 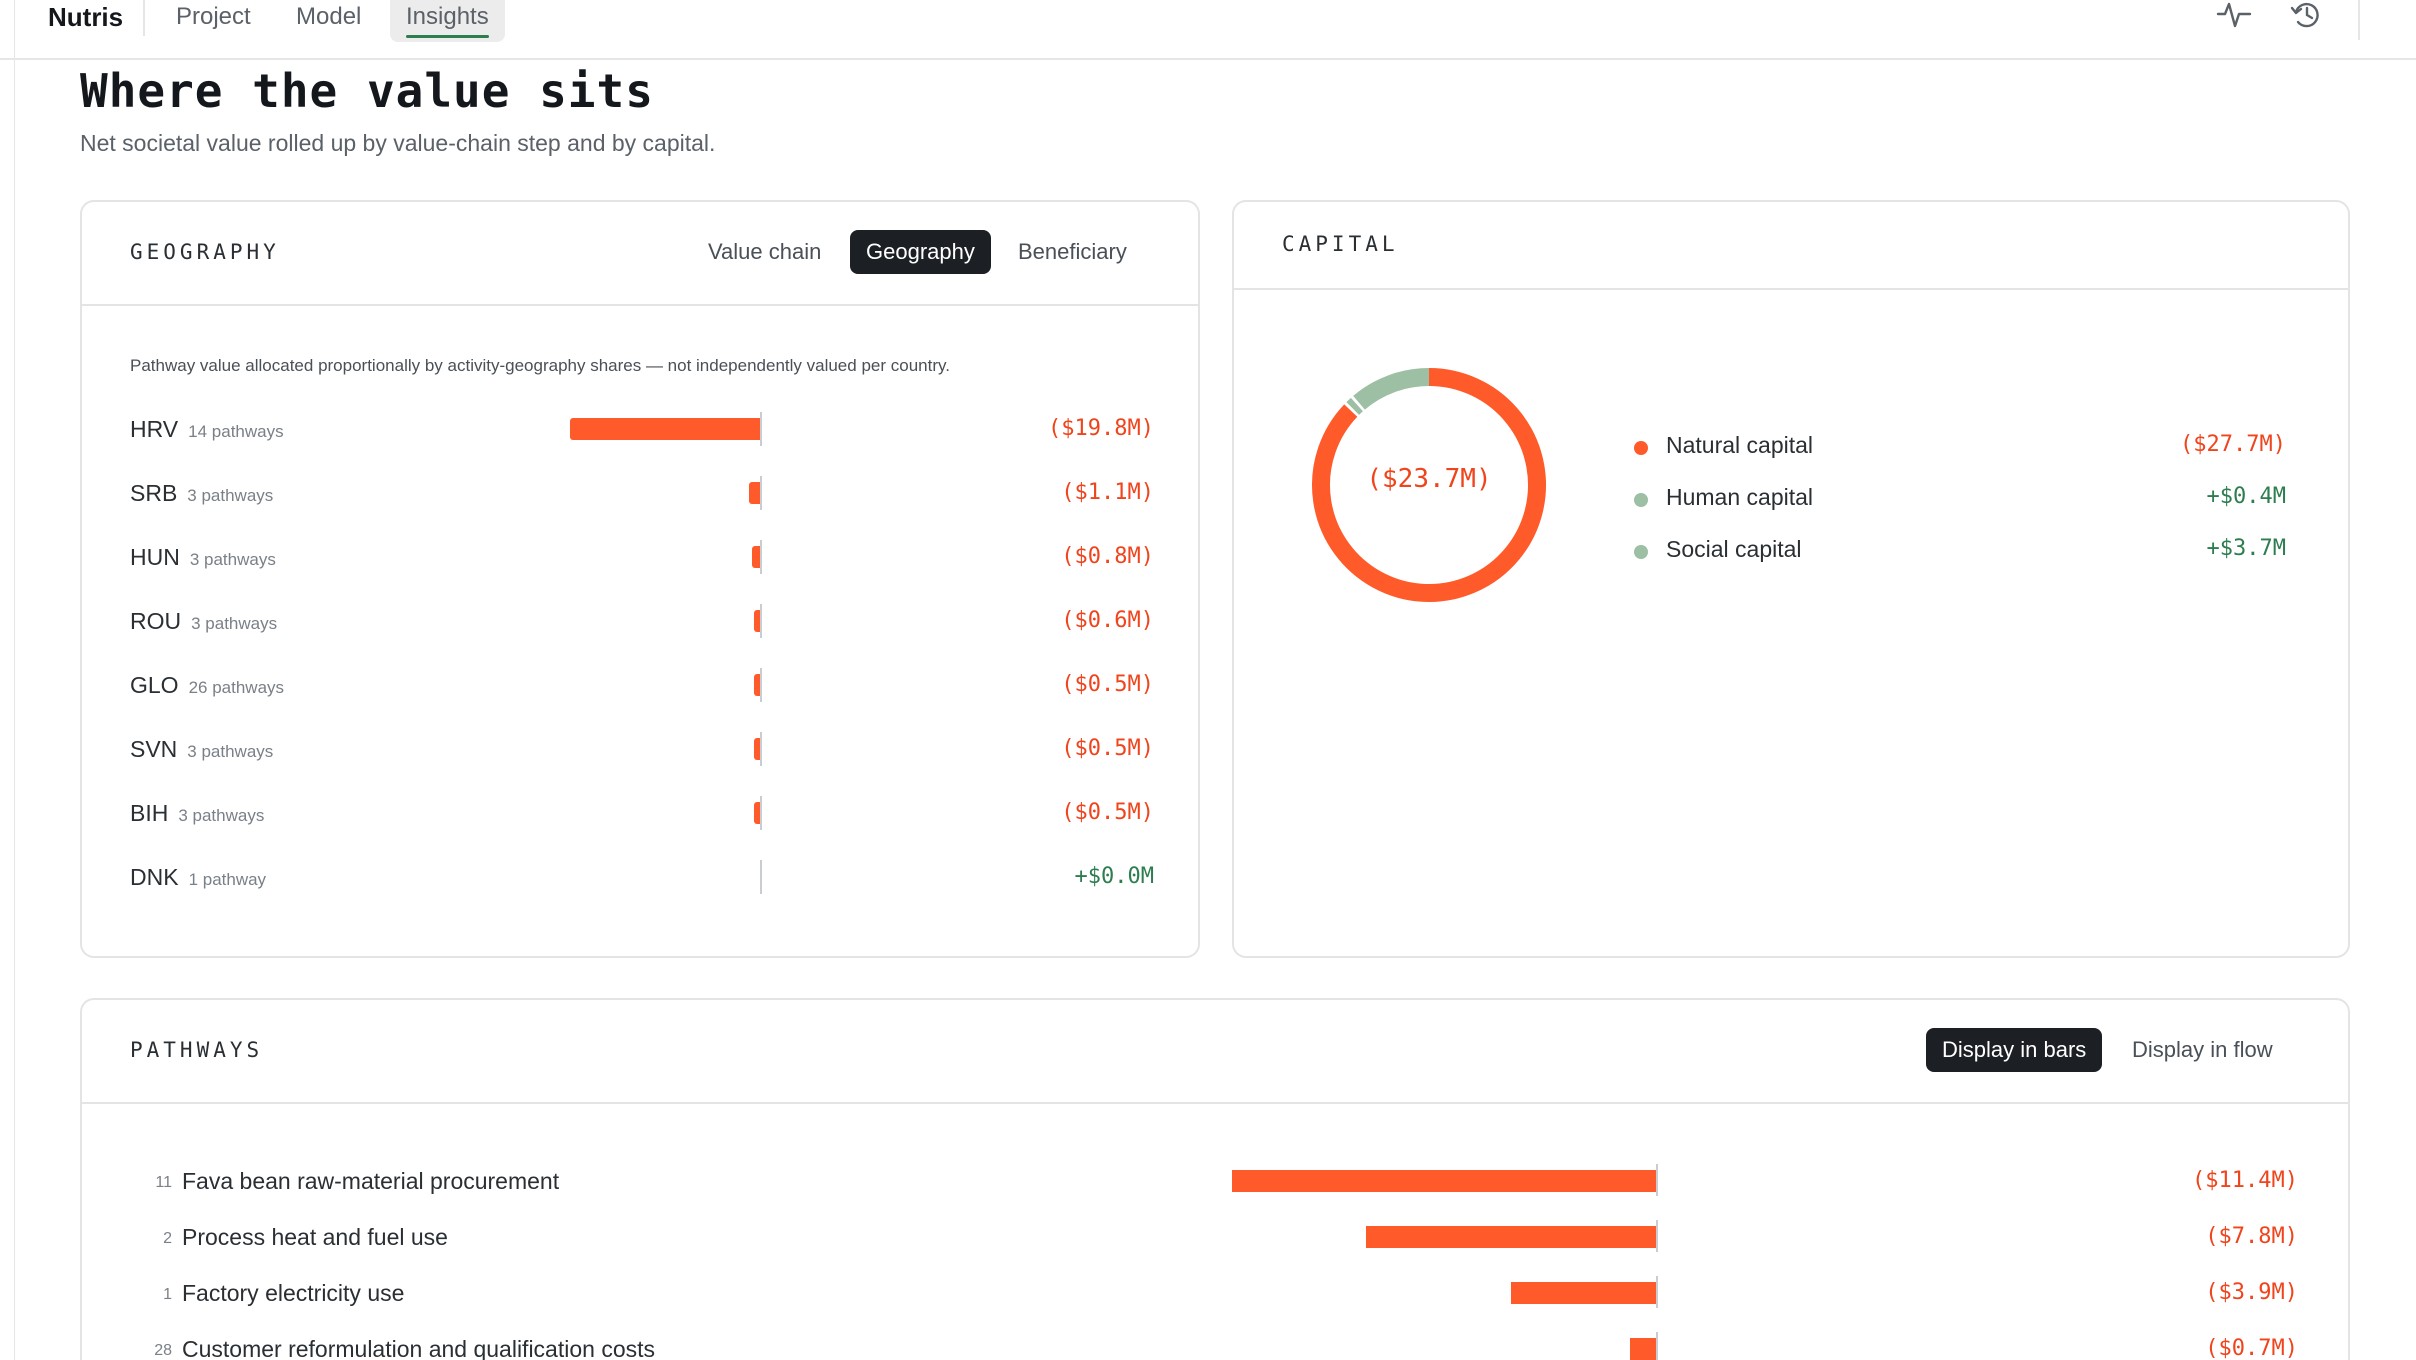 I want to click on nav-tab-insights-label: Insights, so click(x=447, y=16).